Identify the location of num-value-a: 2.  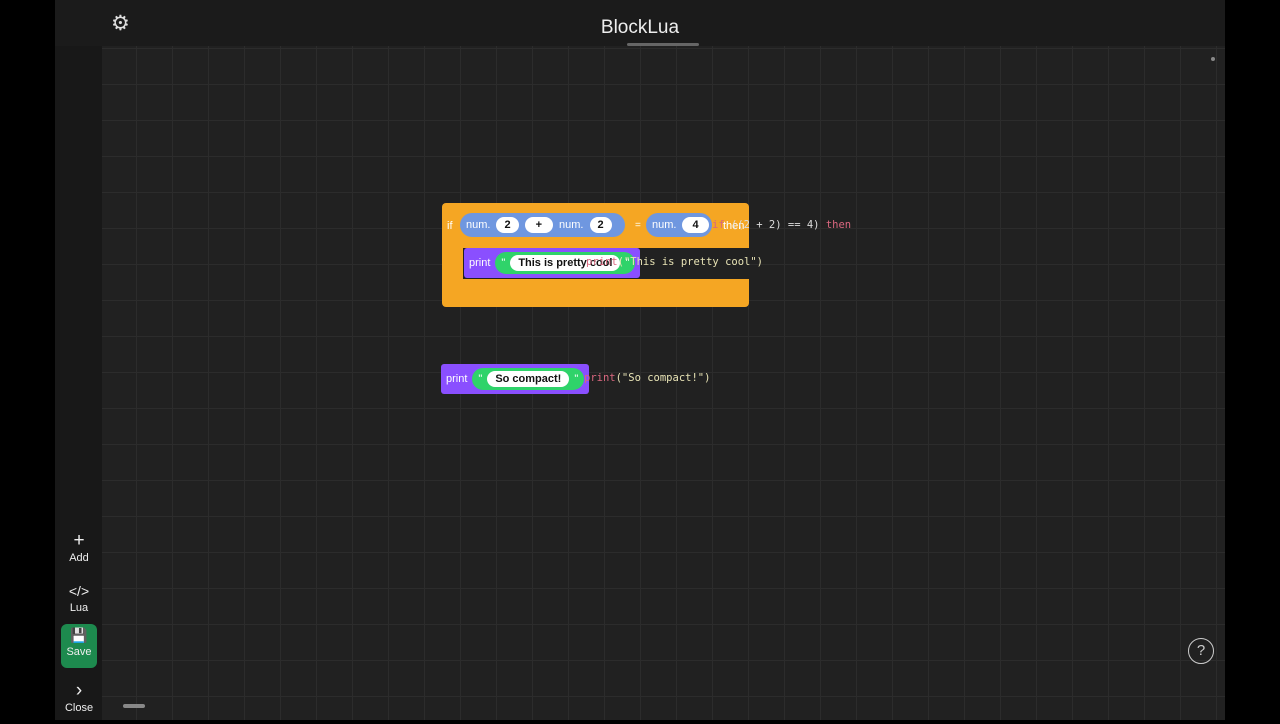
(507, 225).